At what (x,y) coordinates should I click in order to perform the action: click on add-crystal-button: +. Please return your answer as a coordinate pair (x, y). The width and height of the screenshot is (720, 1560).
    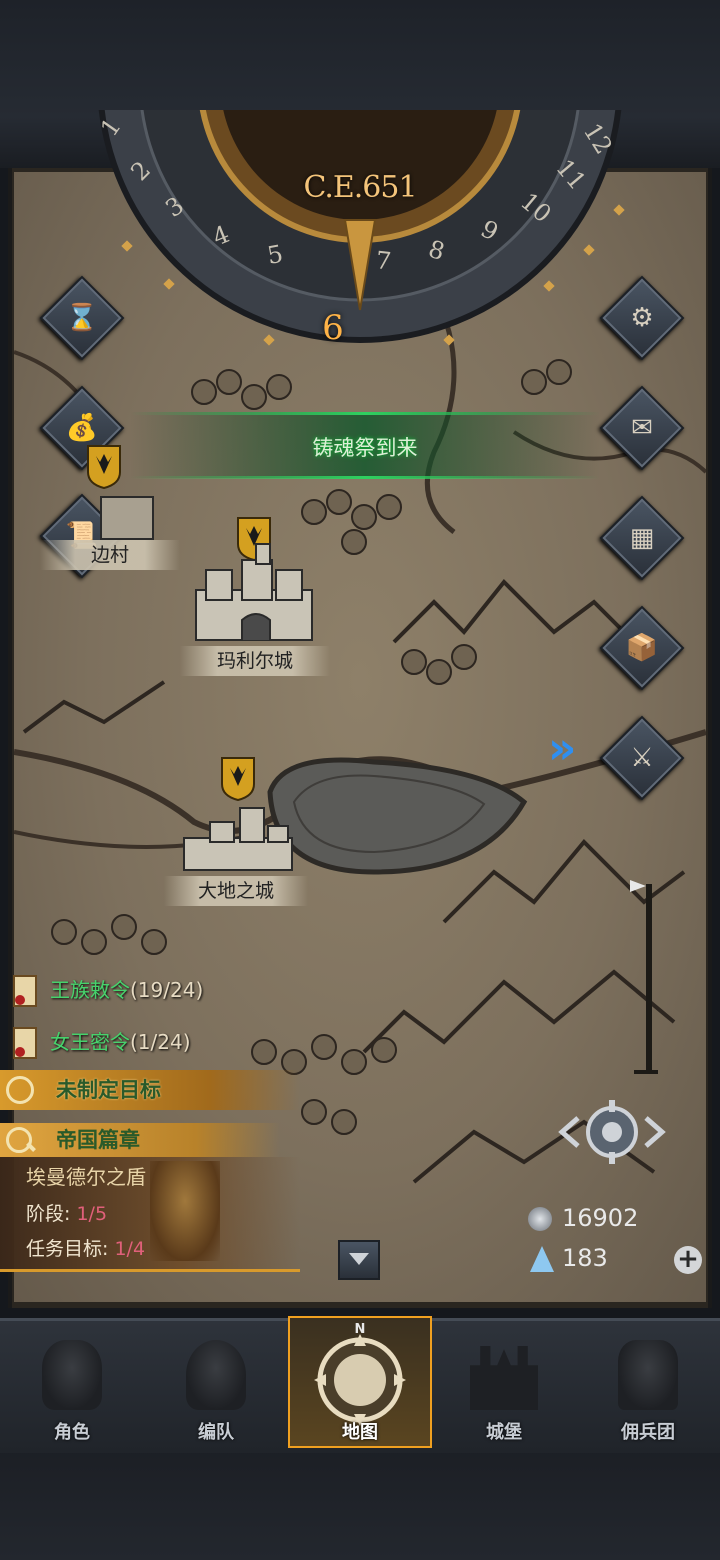
    Looking at the image, I should click on (688, 1260).